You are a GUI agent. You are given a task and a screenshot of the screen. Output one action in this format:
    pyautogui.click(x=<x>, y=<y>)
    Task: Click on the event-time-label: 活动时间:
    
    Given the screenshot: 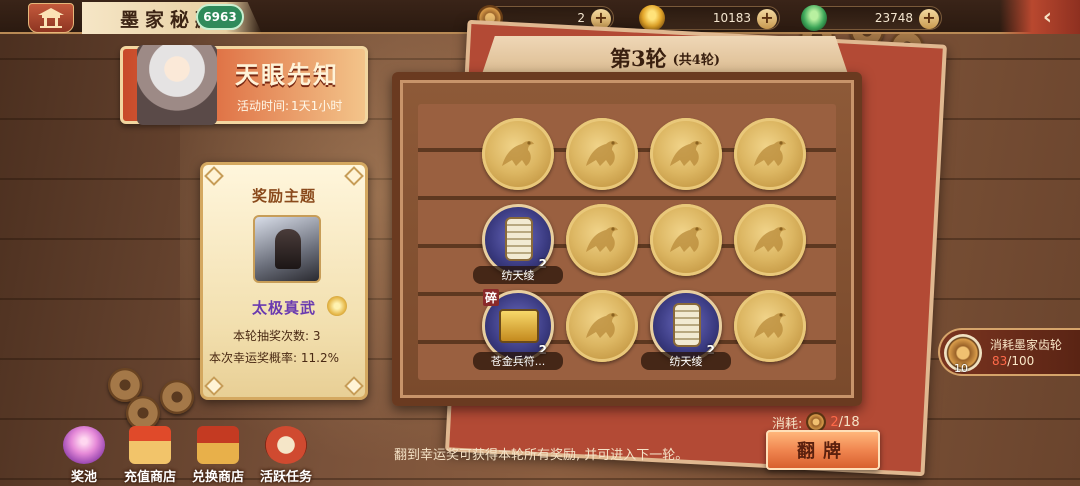 What is the action you would take?
    pyautogui.click(x=263, y=106)
    